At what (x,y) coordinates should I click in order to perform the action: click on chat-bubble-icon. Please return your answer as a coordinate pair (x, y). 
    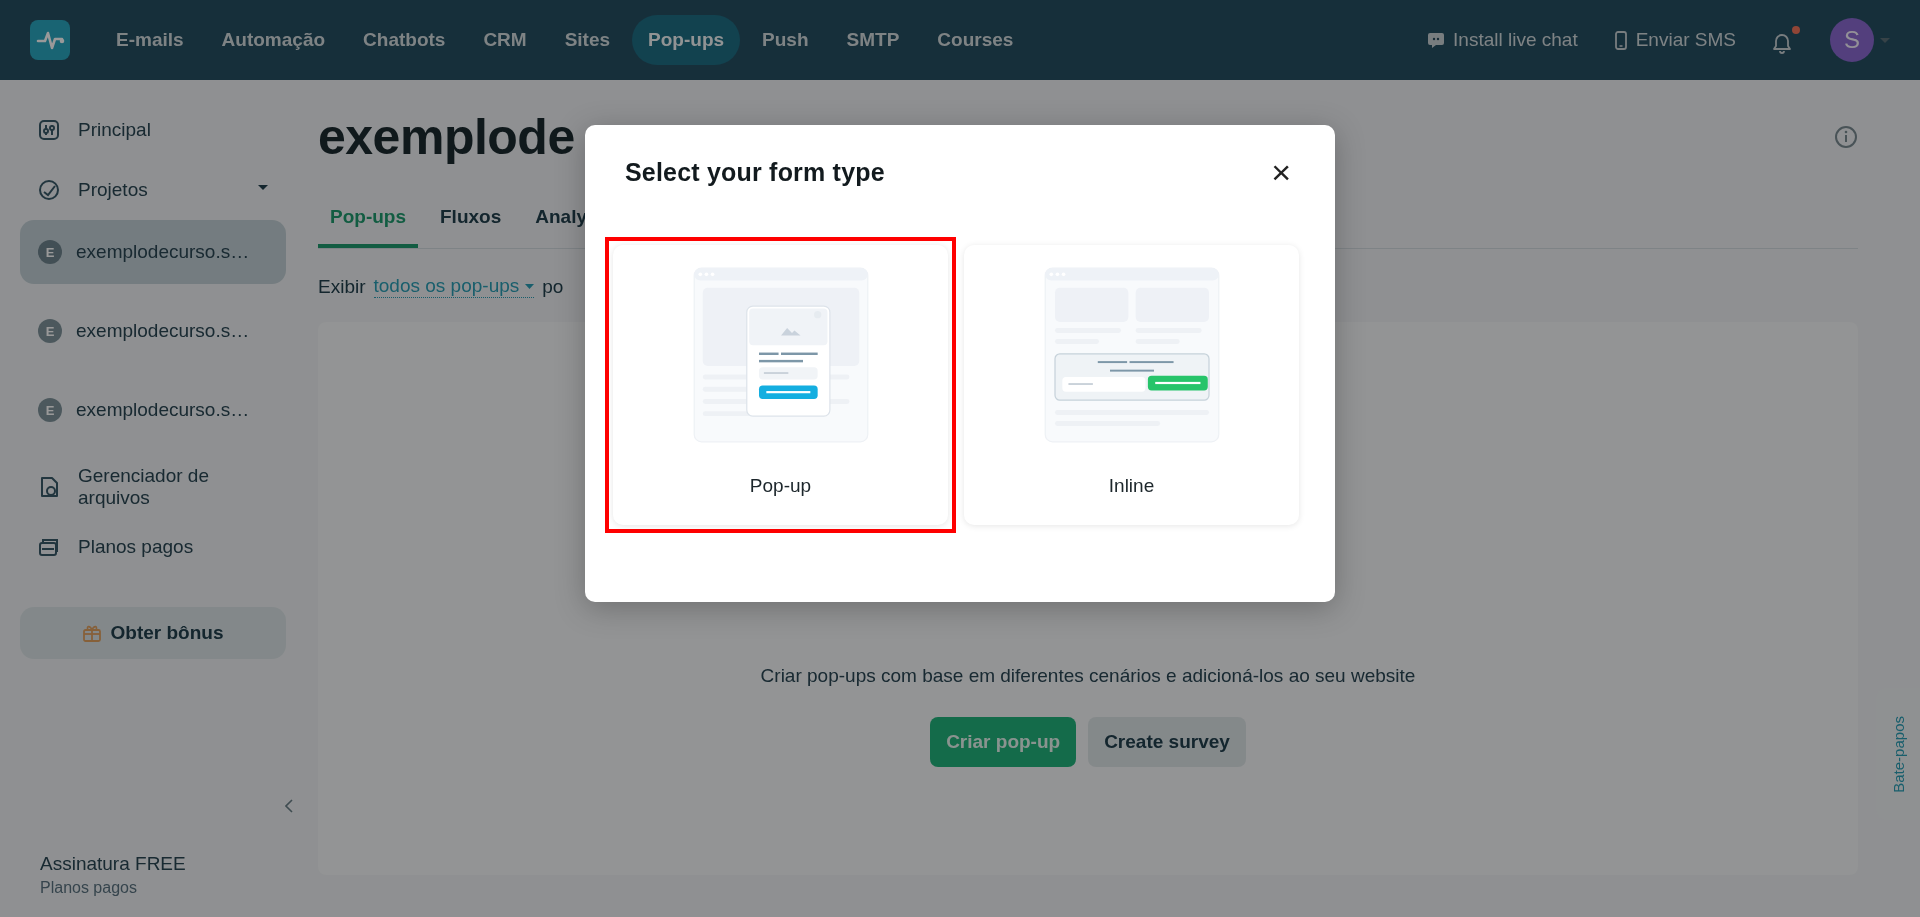
    Looking at the image, I should click on (1436, 40).